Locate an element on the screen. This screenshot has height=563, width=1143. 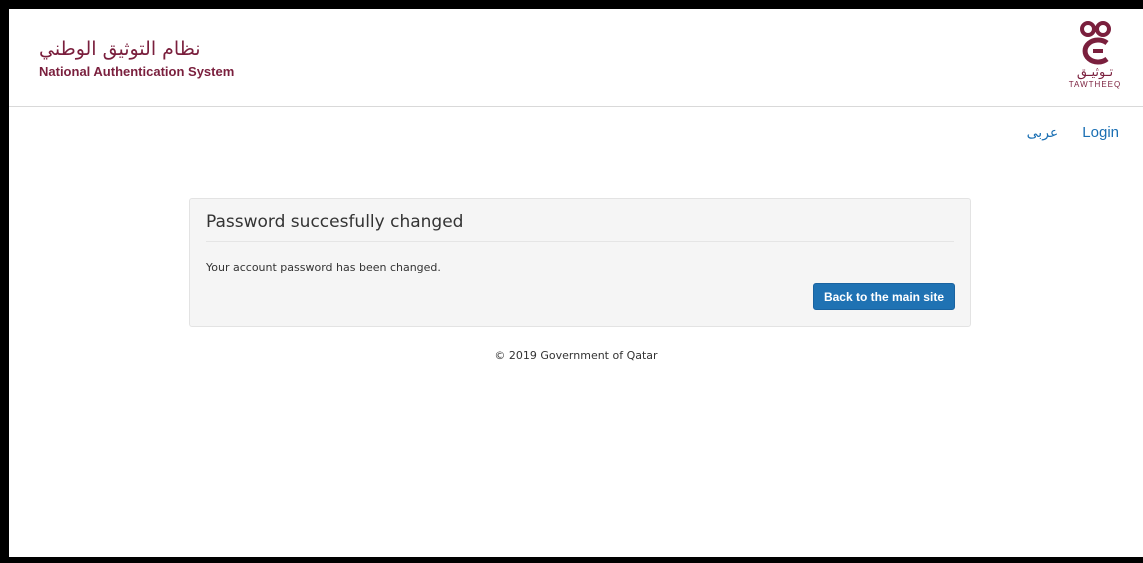
panel-title: Password succesfully changed is located at coordinates (580, 227).